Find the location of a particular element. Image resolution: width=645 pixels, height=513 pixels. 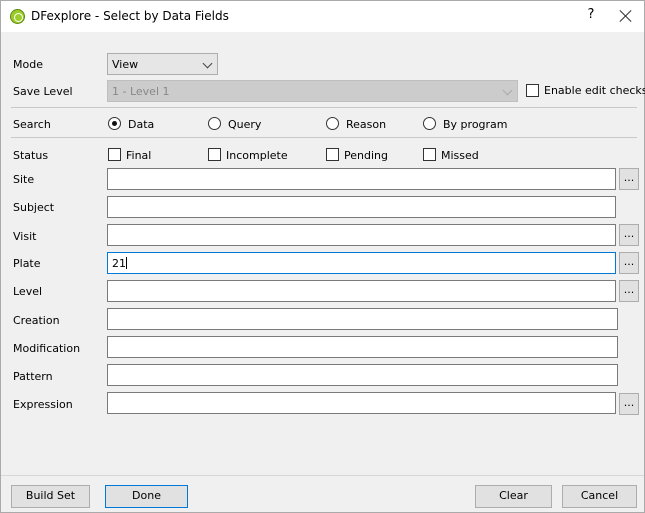

save-level-select: 1 - Level 1 is located at coordinates (312, 91).